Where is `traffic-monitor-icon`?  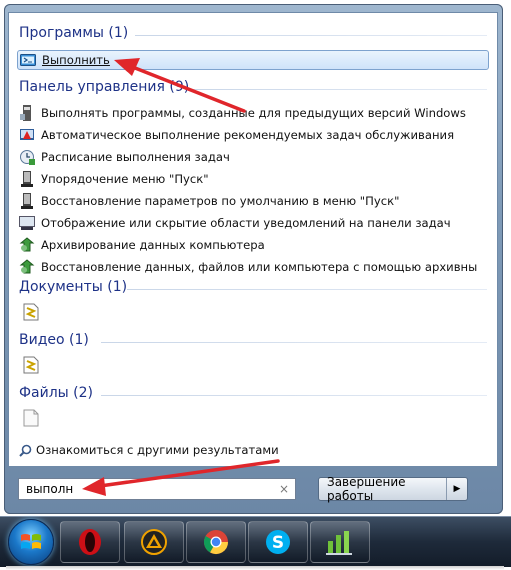
traffic-monitor-icon is located at coordinates (339, 543).